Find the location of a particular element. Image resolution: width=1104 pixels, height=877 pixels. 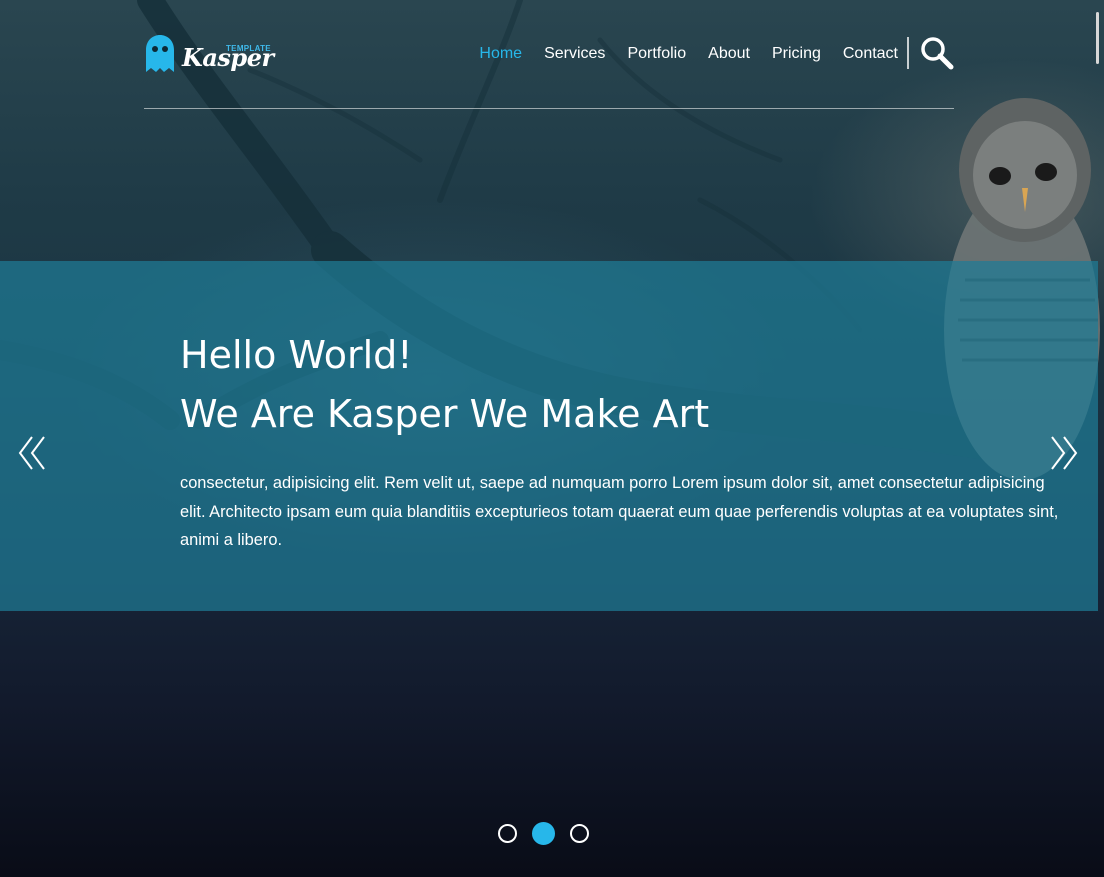

search-button is located at coordinates (937, 53).